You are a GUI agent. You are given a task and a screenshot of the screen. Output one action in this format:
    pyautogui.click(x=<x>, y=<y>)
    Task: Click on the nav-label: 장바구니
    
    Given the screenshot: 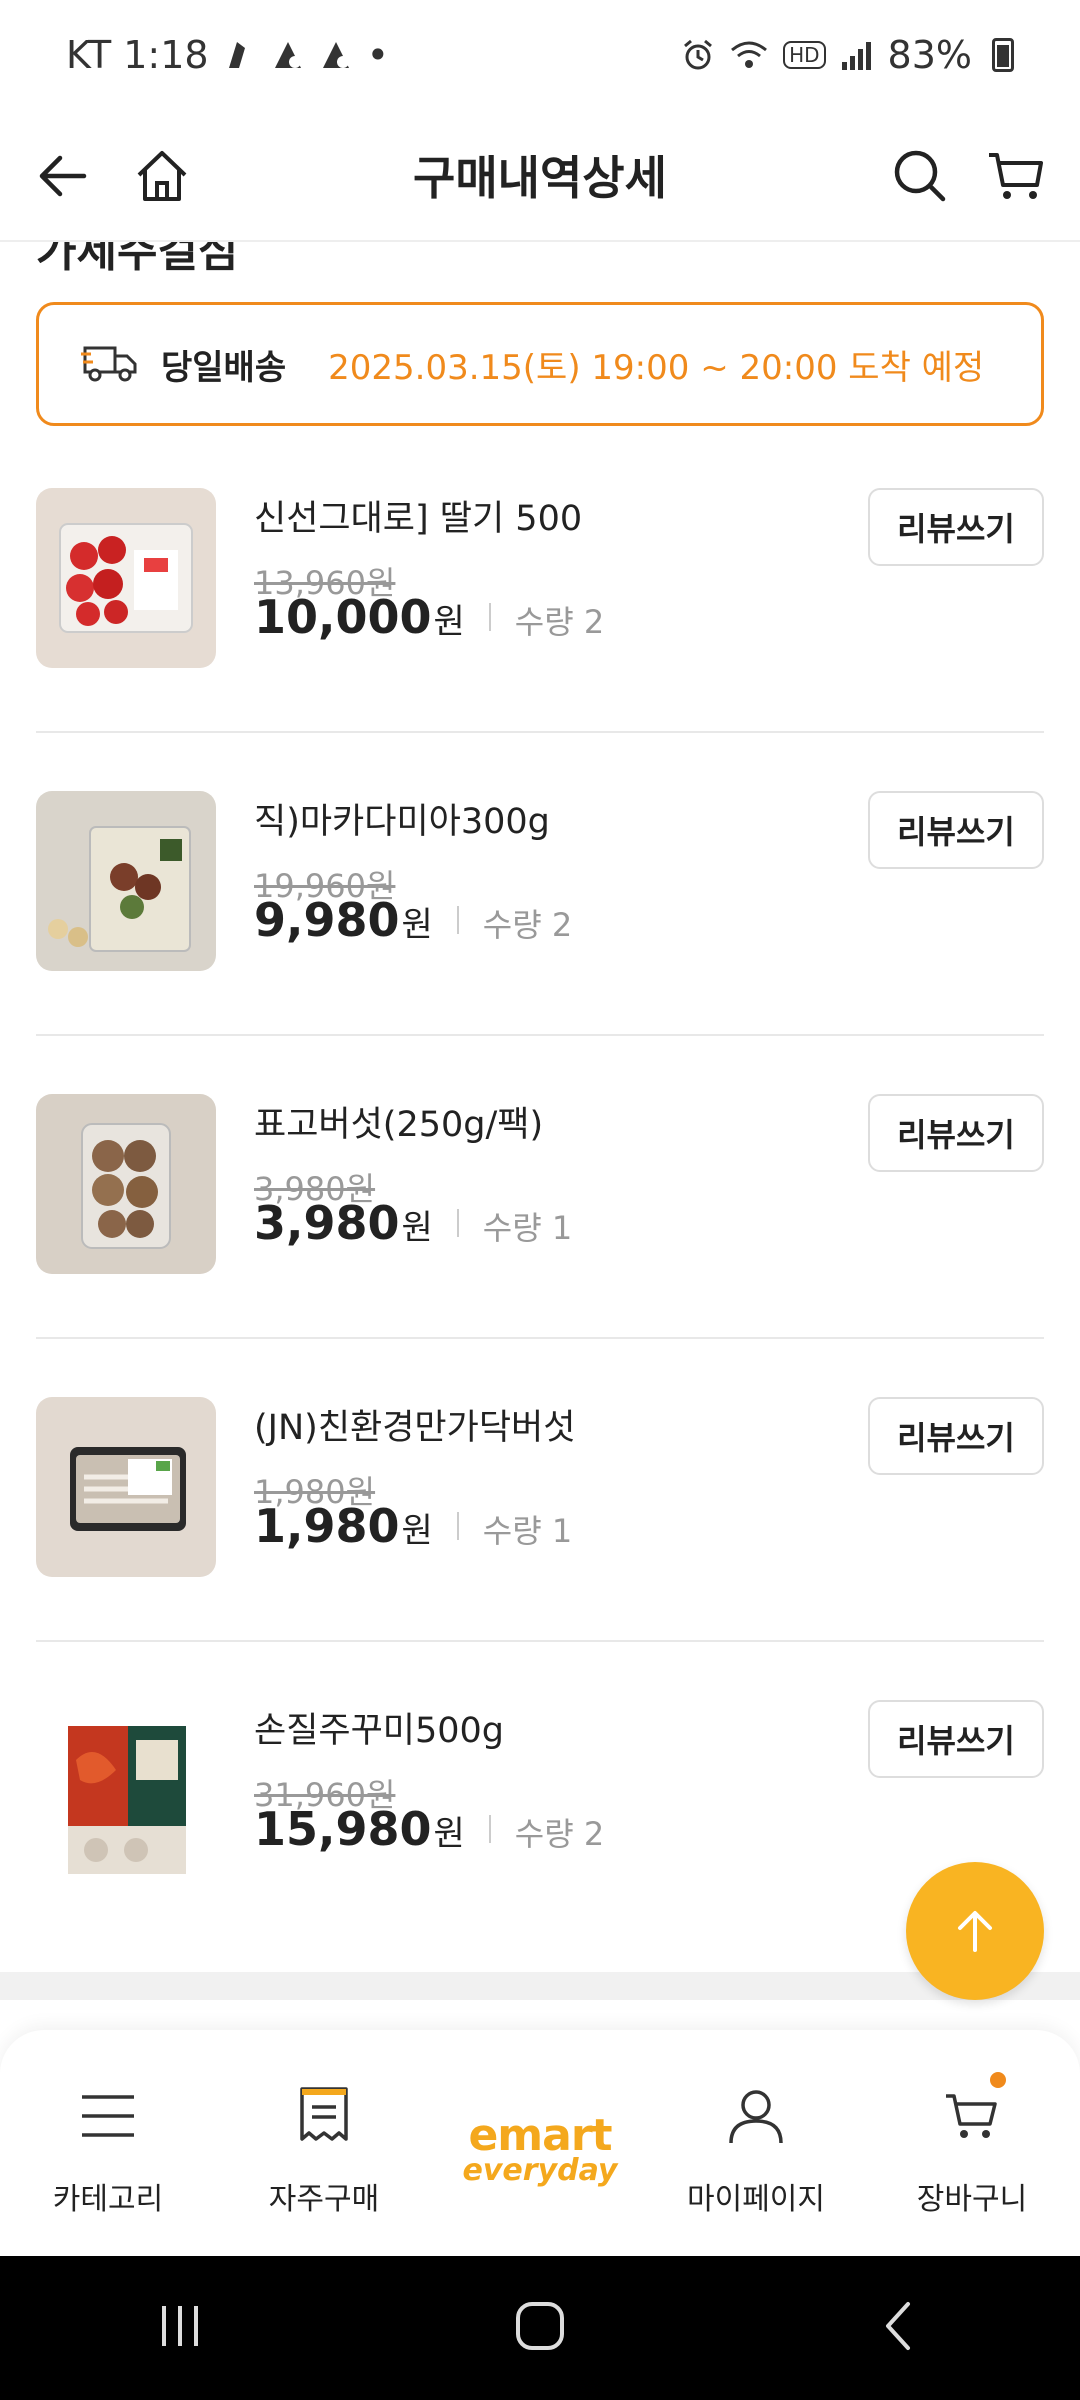 What is the action you would take?
    pyautogui.click(x=972, y=2199)
    